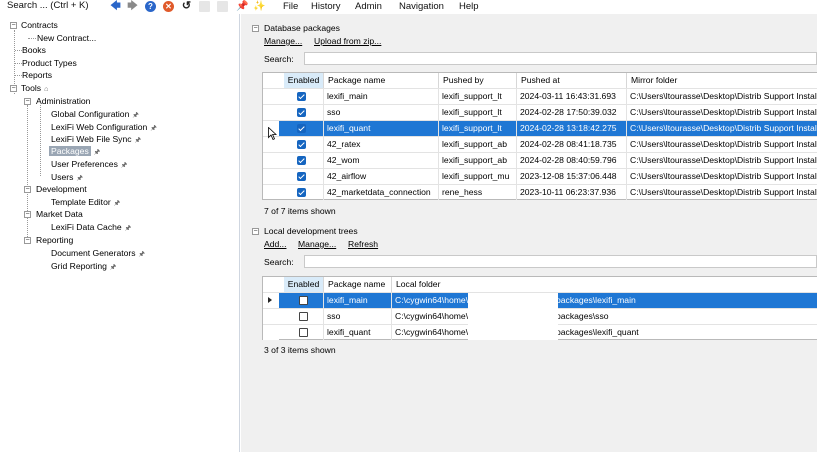 This screenshot has width=817, height=452. Describe the element at coordinates (61, 189) in the screenshot. I see `tree-development: Development` at that location.